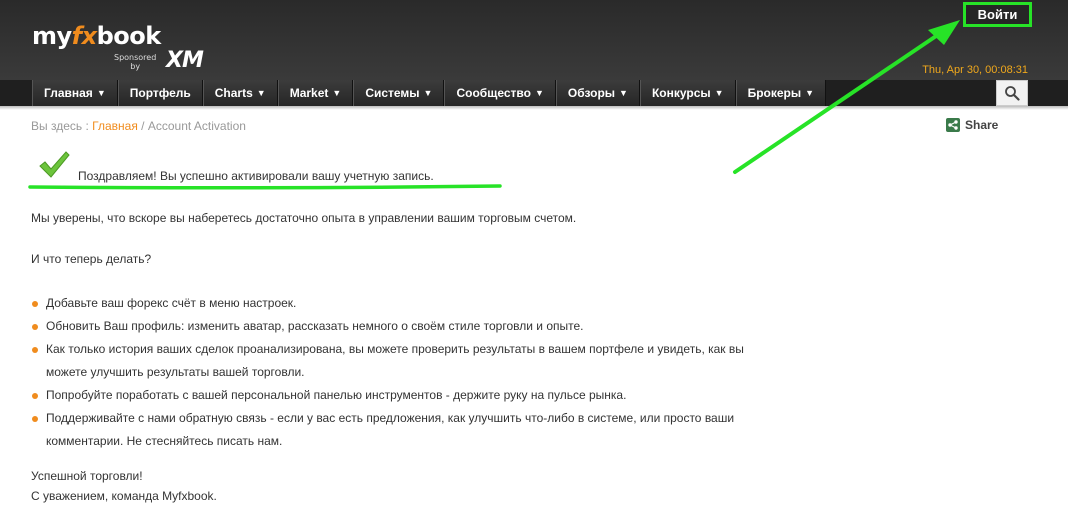 The image size is (1068, 524). Describe the element at coordinates (392, 93) in the screenshot. I see `nav-item-label: Системы` at that location.